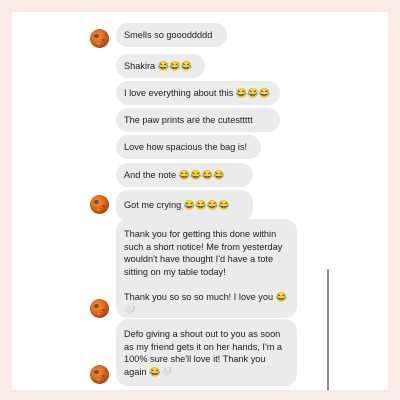 This screenshot has width=400, height=400. I want to click on message-bubble: Shakira 😂😂😂, so click(160, 66).